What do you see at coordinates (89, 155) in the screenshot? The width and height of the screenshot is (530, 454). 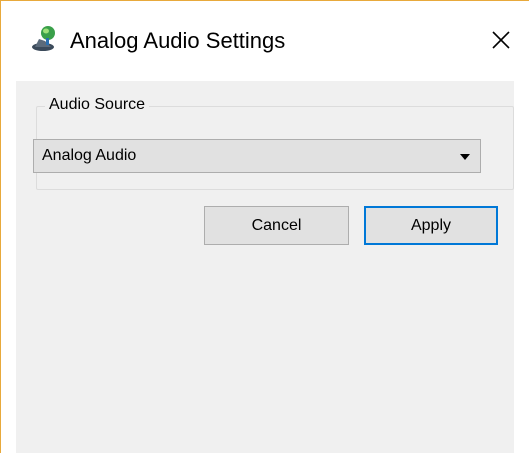 I see `audio-source-selected-value: Analog Audio` at bounding box center [89, 155].